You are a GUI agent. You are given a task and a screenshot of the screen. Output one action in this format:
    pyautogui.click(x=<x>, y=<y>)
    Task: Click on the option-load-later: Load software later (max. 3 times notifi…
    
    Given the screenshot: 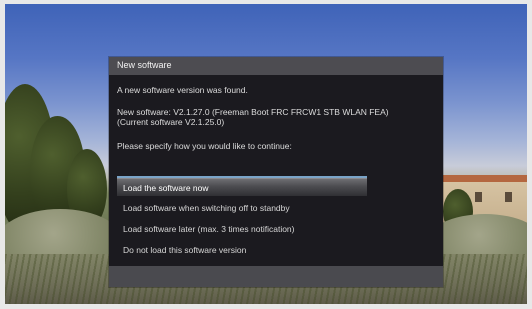 What is the action you would take?
    pyautogui.click(x=242, y=229)
    